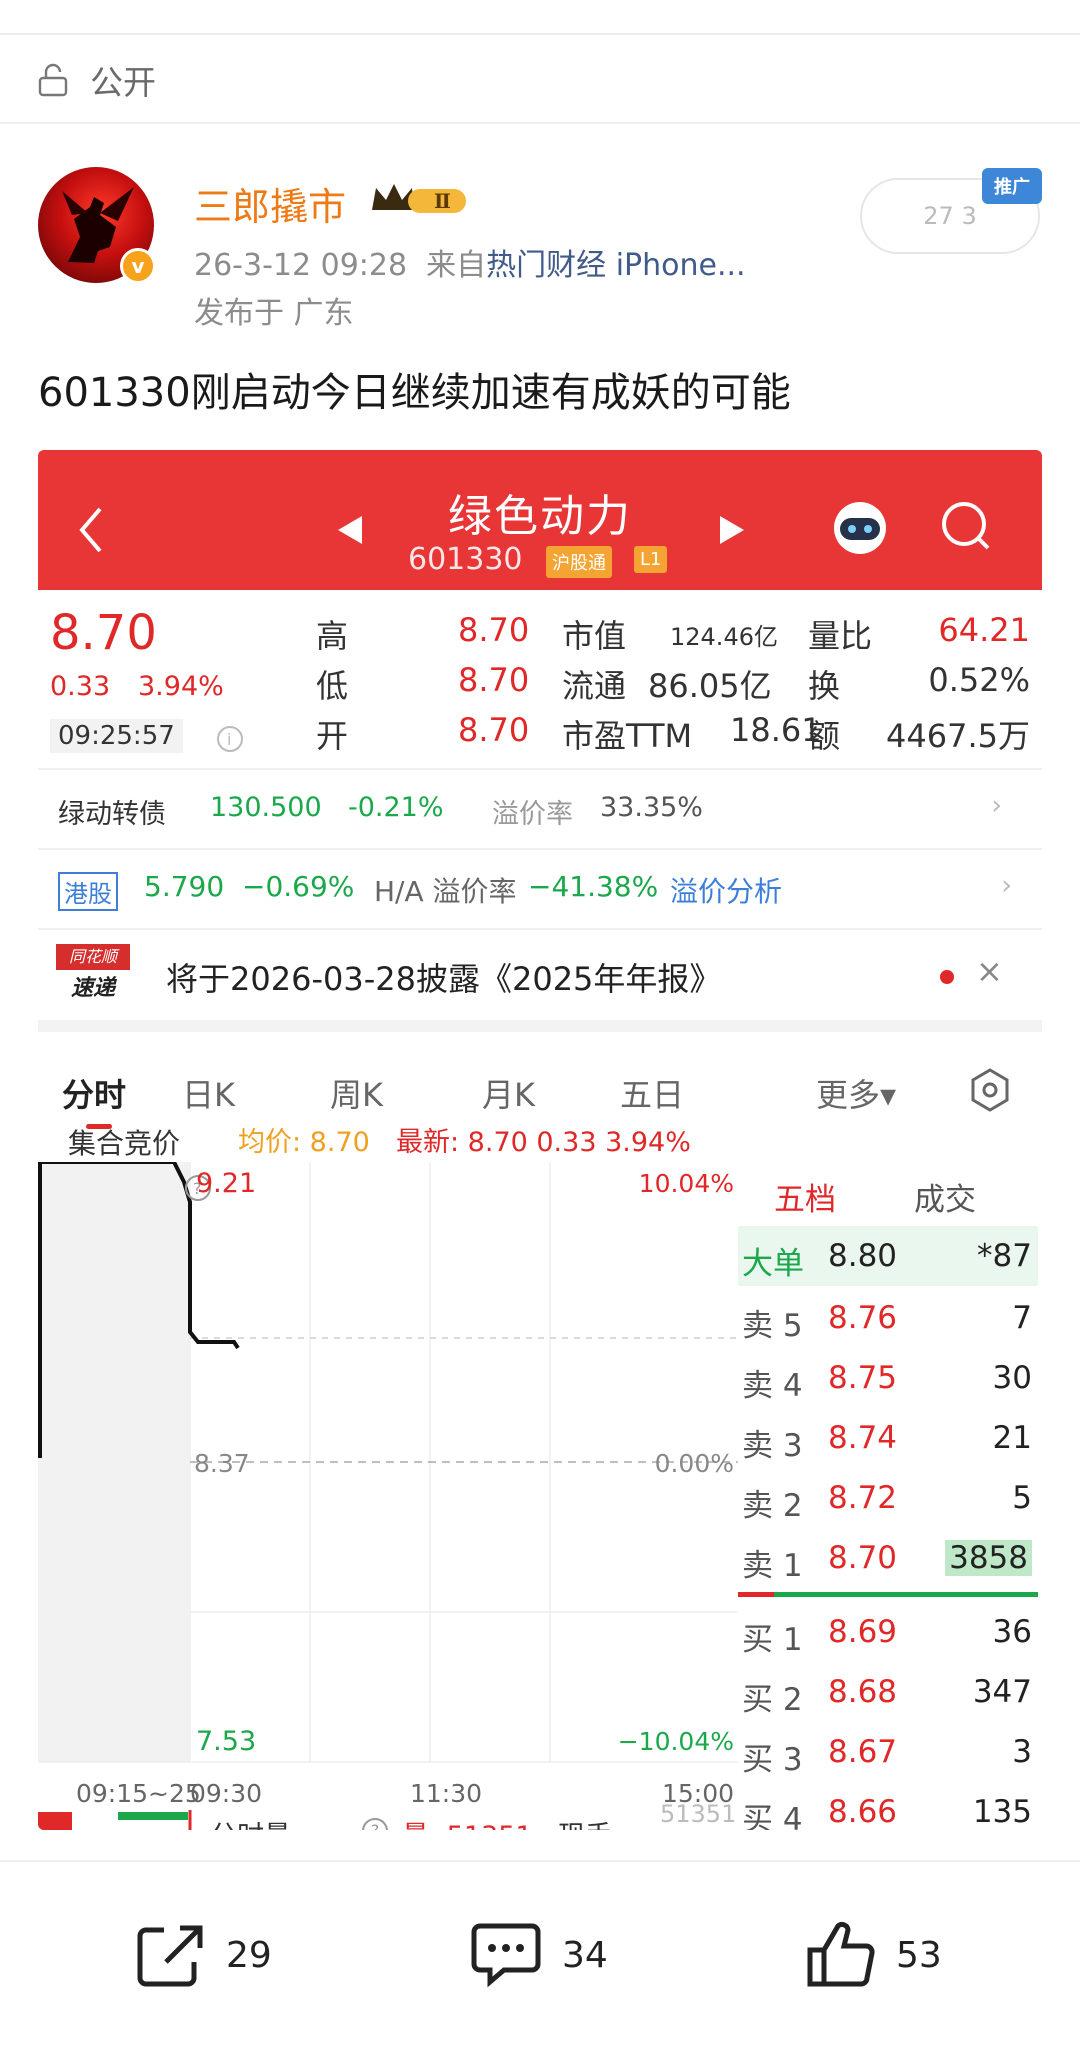 The image size is (1080, 2050). What do you see at coordinates (540, 808) in the screenshot?
I see `convertible-bond-row: 绿动转债 130.500 -0.21% 溢价率 33.35% ›` at bounding box center [540, 808].